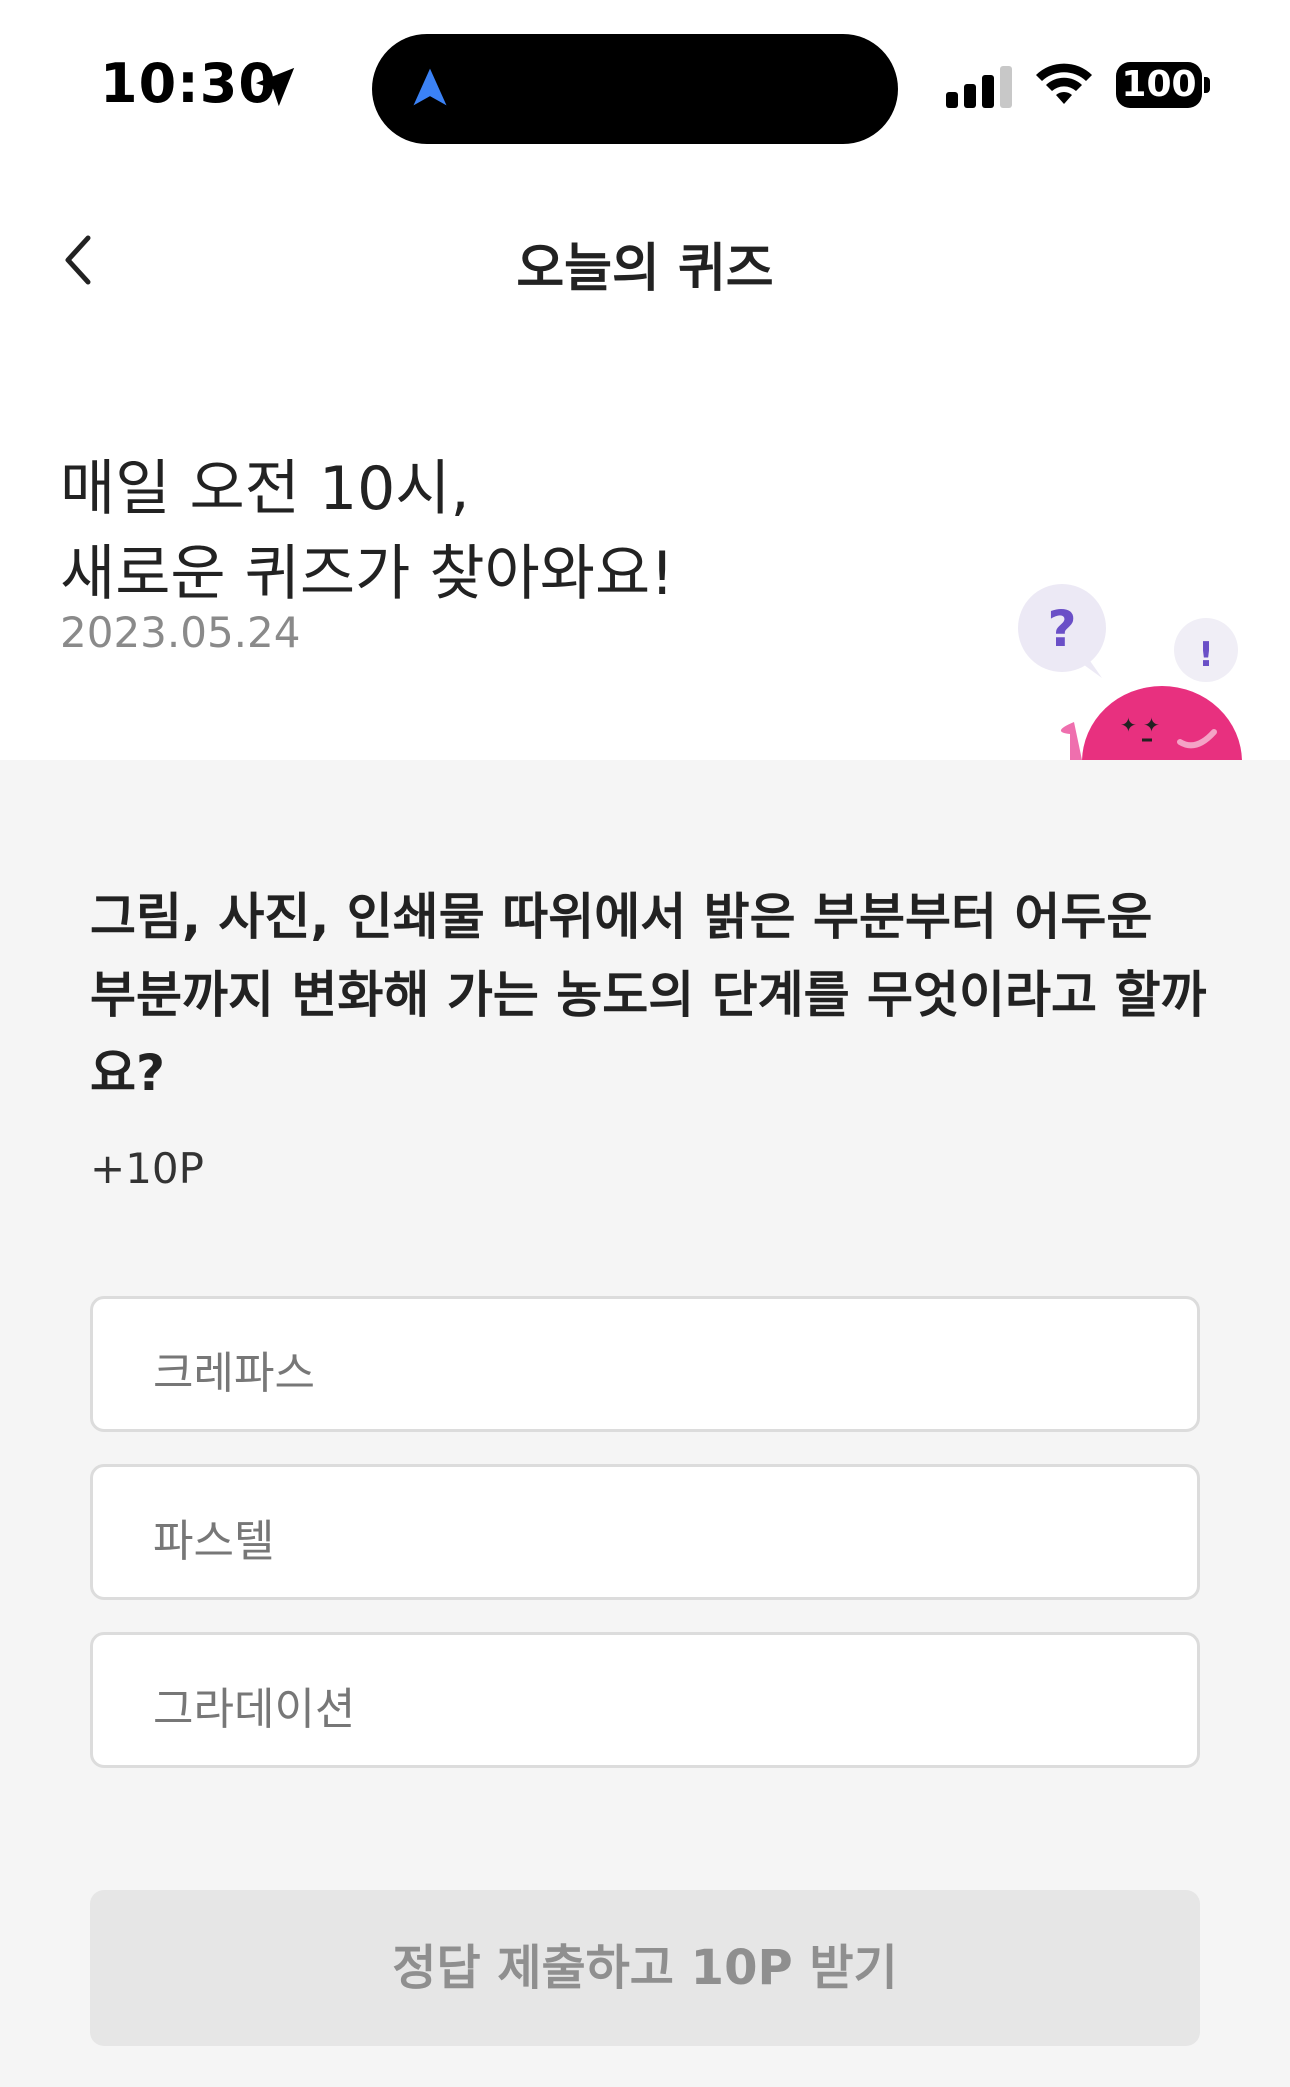 The height and width of the screenshot is (2087, 1290). Describe the element at coordinates (430, 87) in the screenshot. I see `navigation-icon` at that location.